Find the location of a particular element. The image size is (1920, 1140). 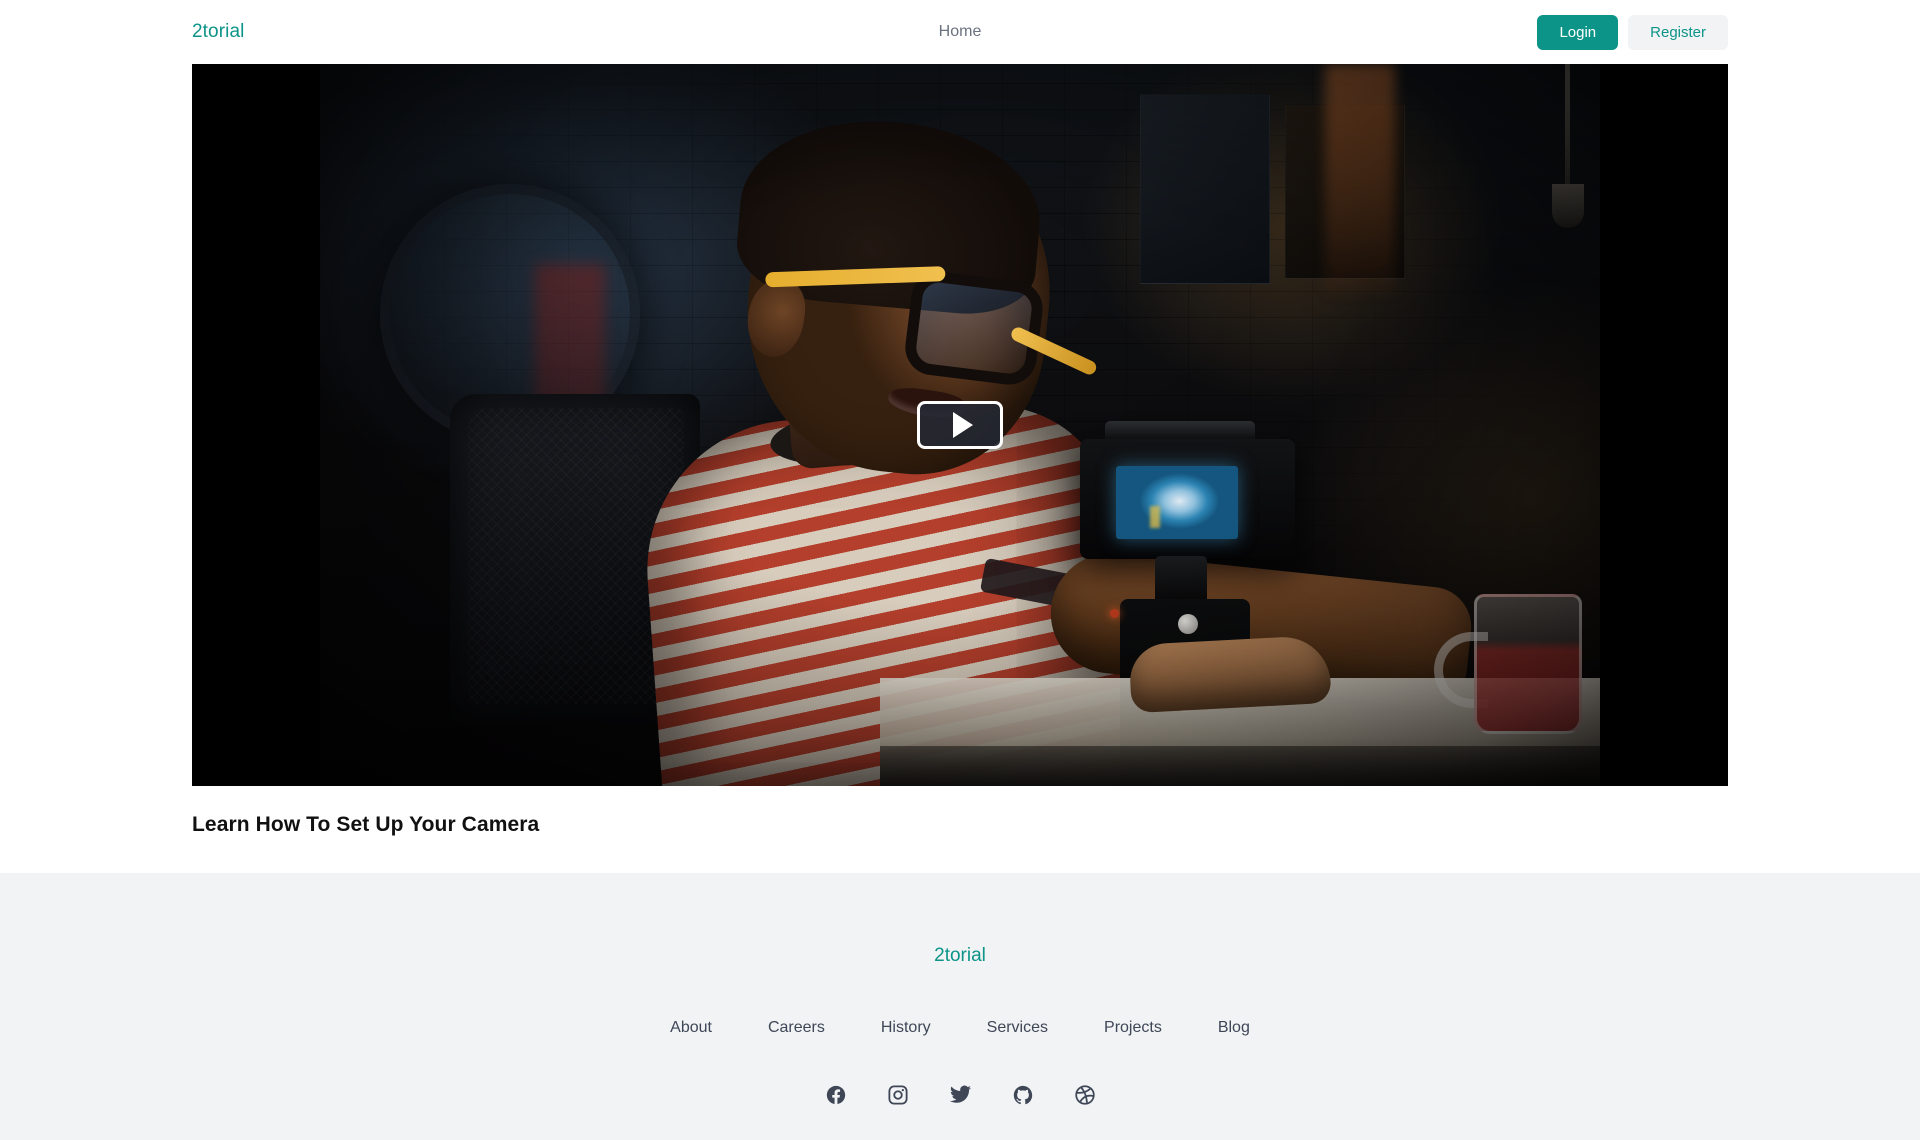

register-button: Register is located at coordinates (1678, 32).